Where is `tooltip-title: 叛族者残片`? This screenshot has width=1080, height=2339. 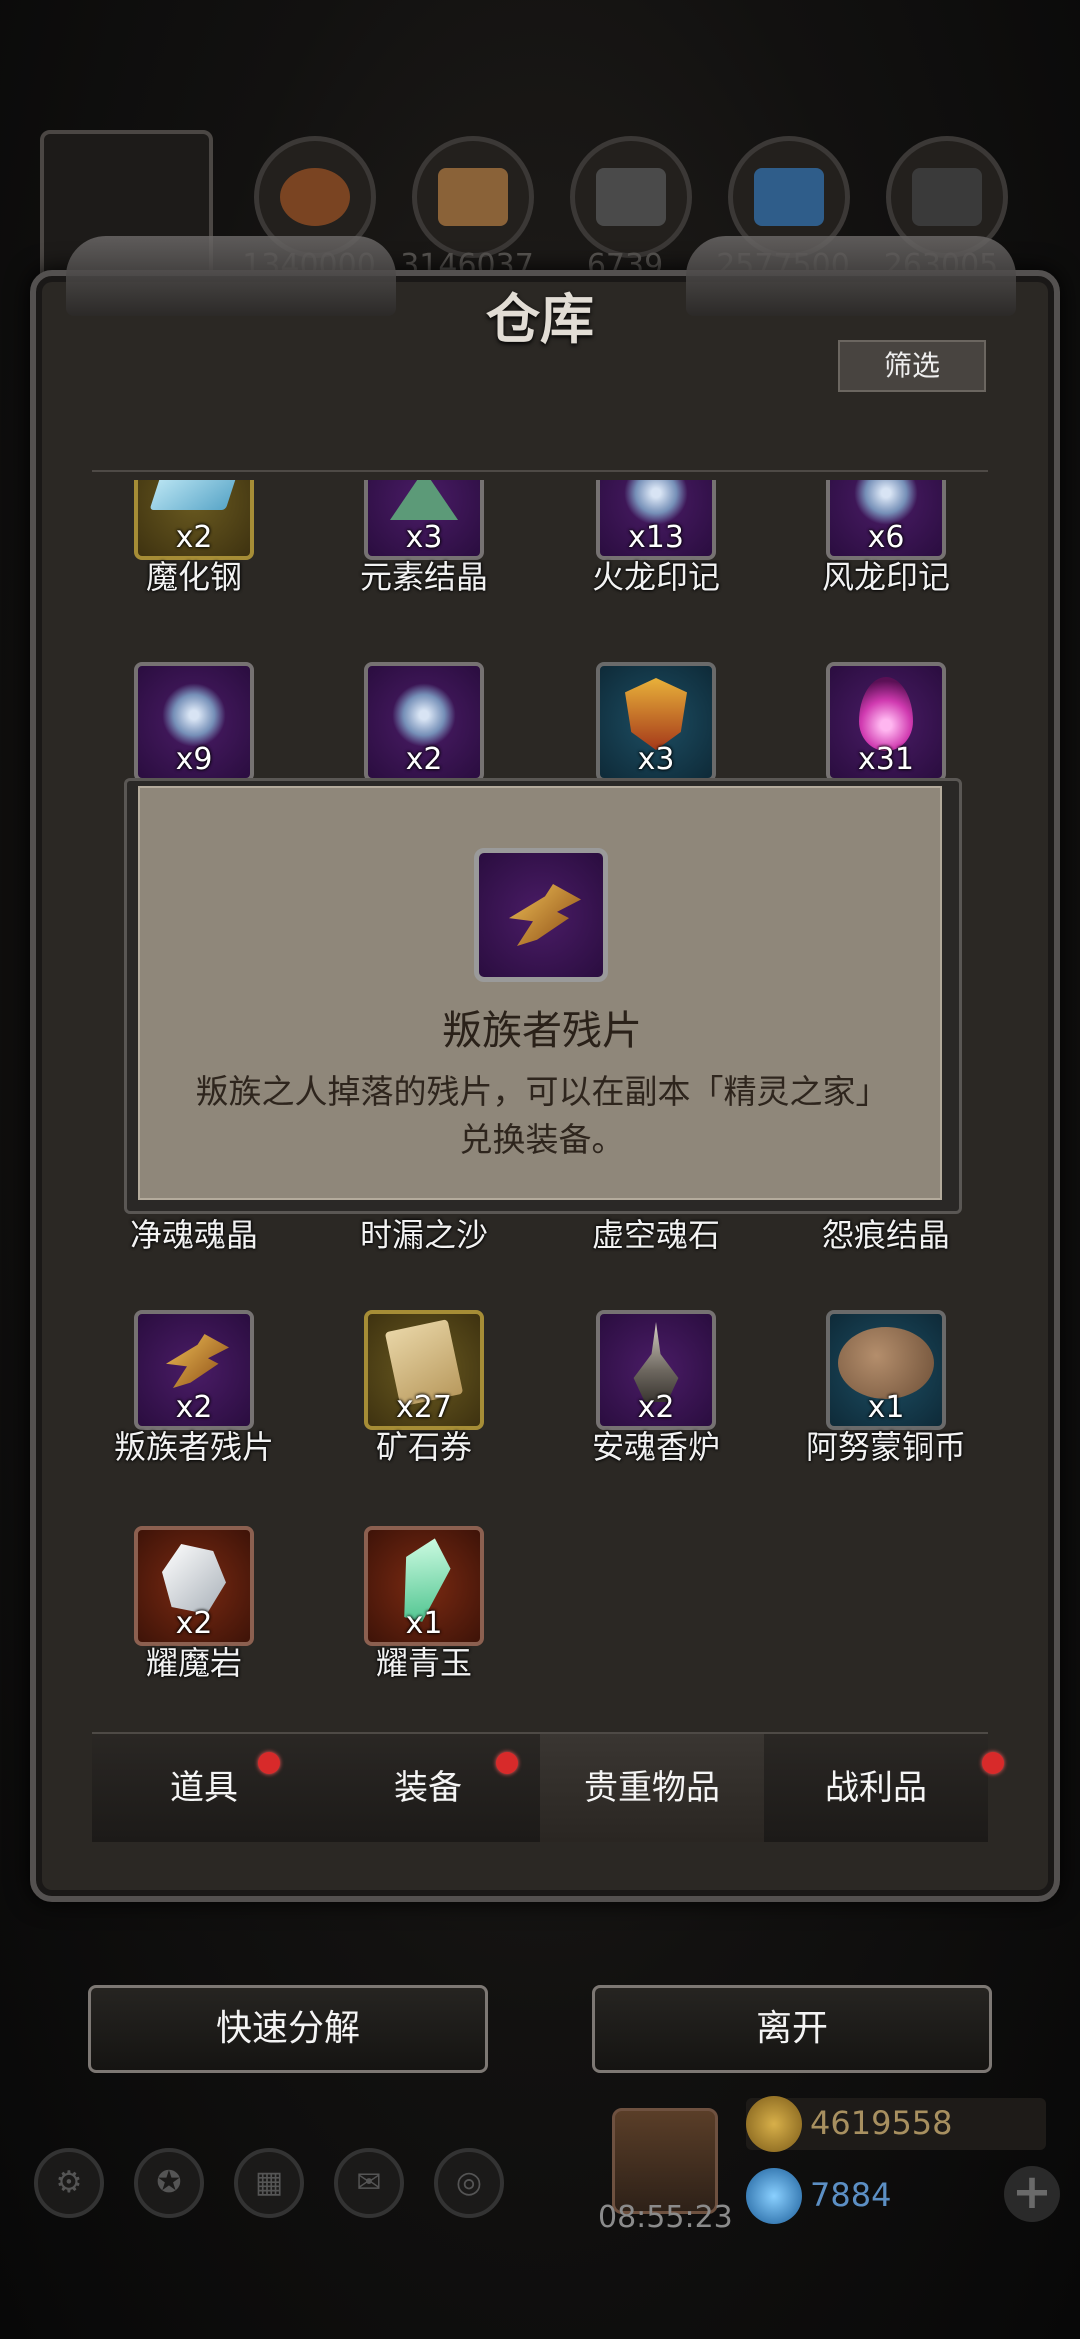 tooltip-title: 叛族者残片 is located at coordinates (542, 1031).